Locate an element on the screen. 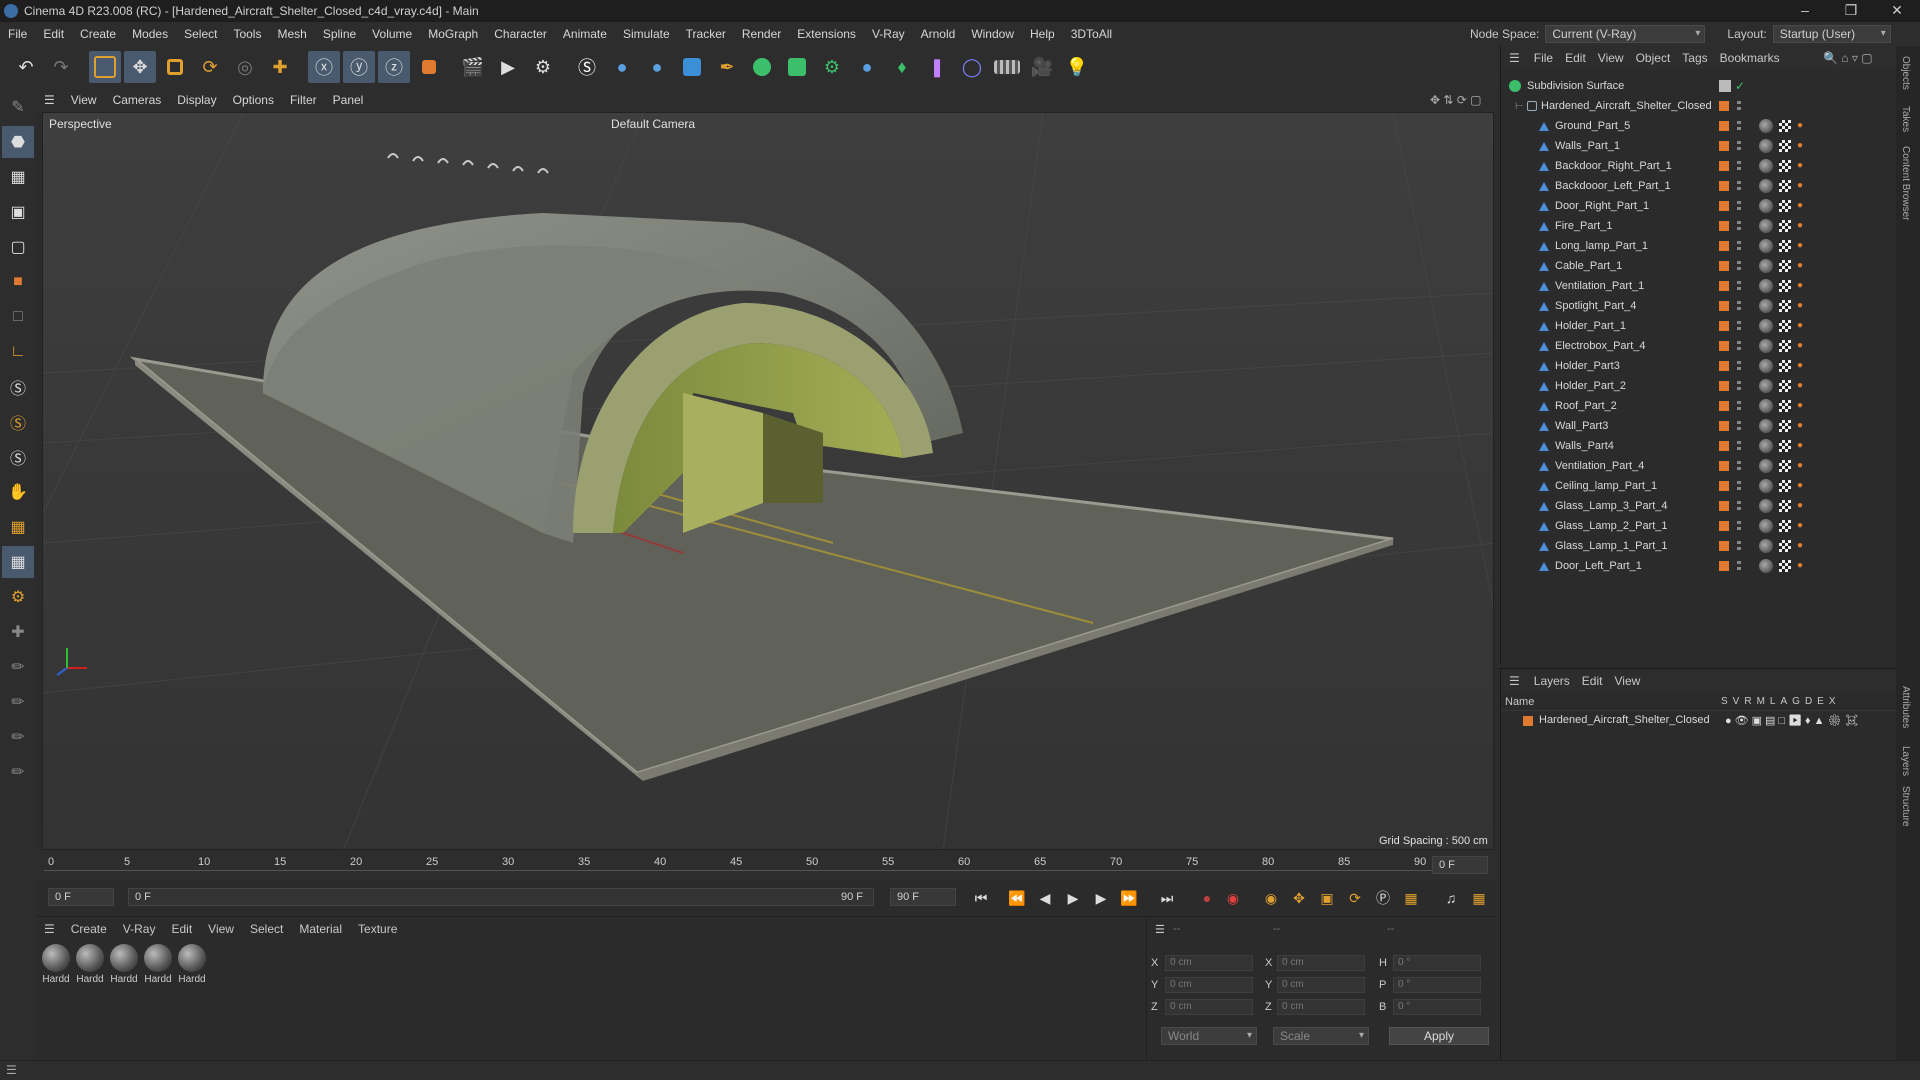  viewport-menu-options: Options is located at coordinates (253, 100).